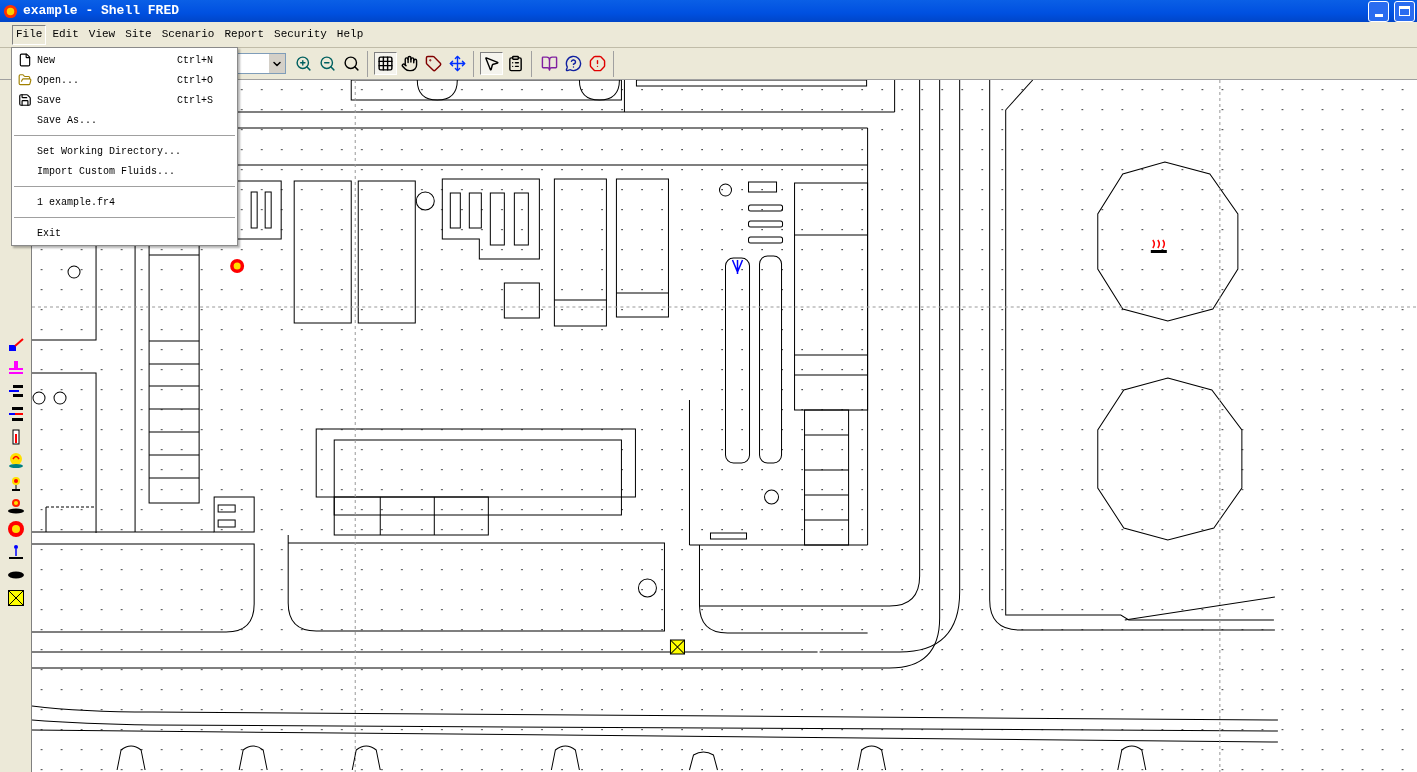 This screenshot has height=772, width=1417. What do you see at coordinates (457, 63) in the screenshot?
I see `move-arrows-icon` at bounding box center [457, 63].